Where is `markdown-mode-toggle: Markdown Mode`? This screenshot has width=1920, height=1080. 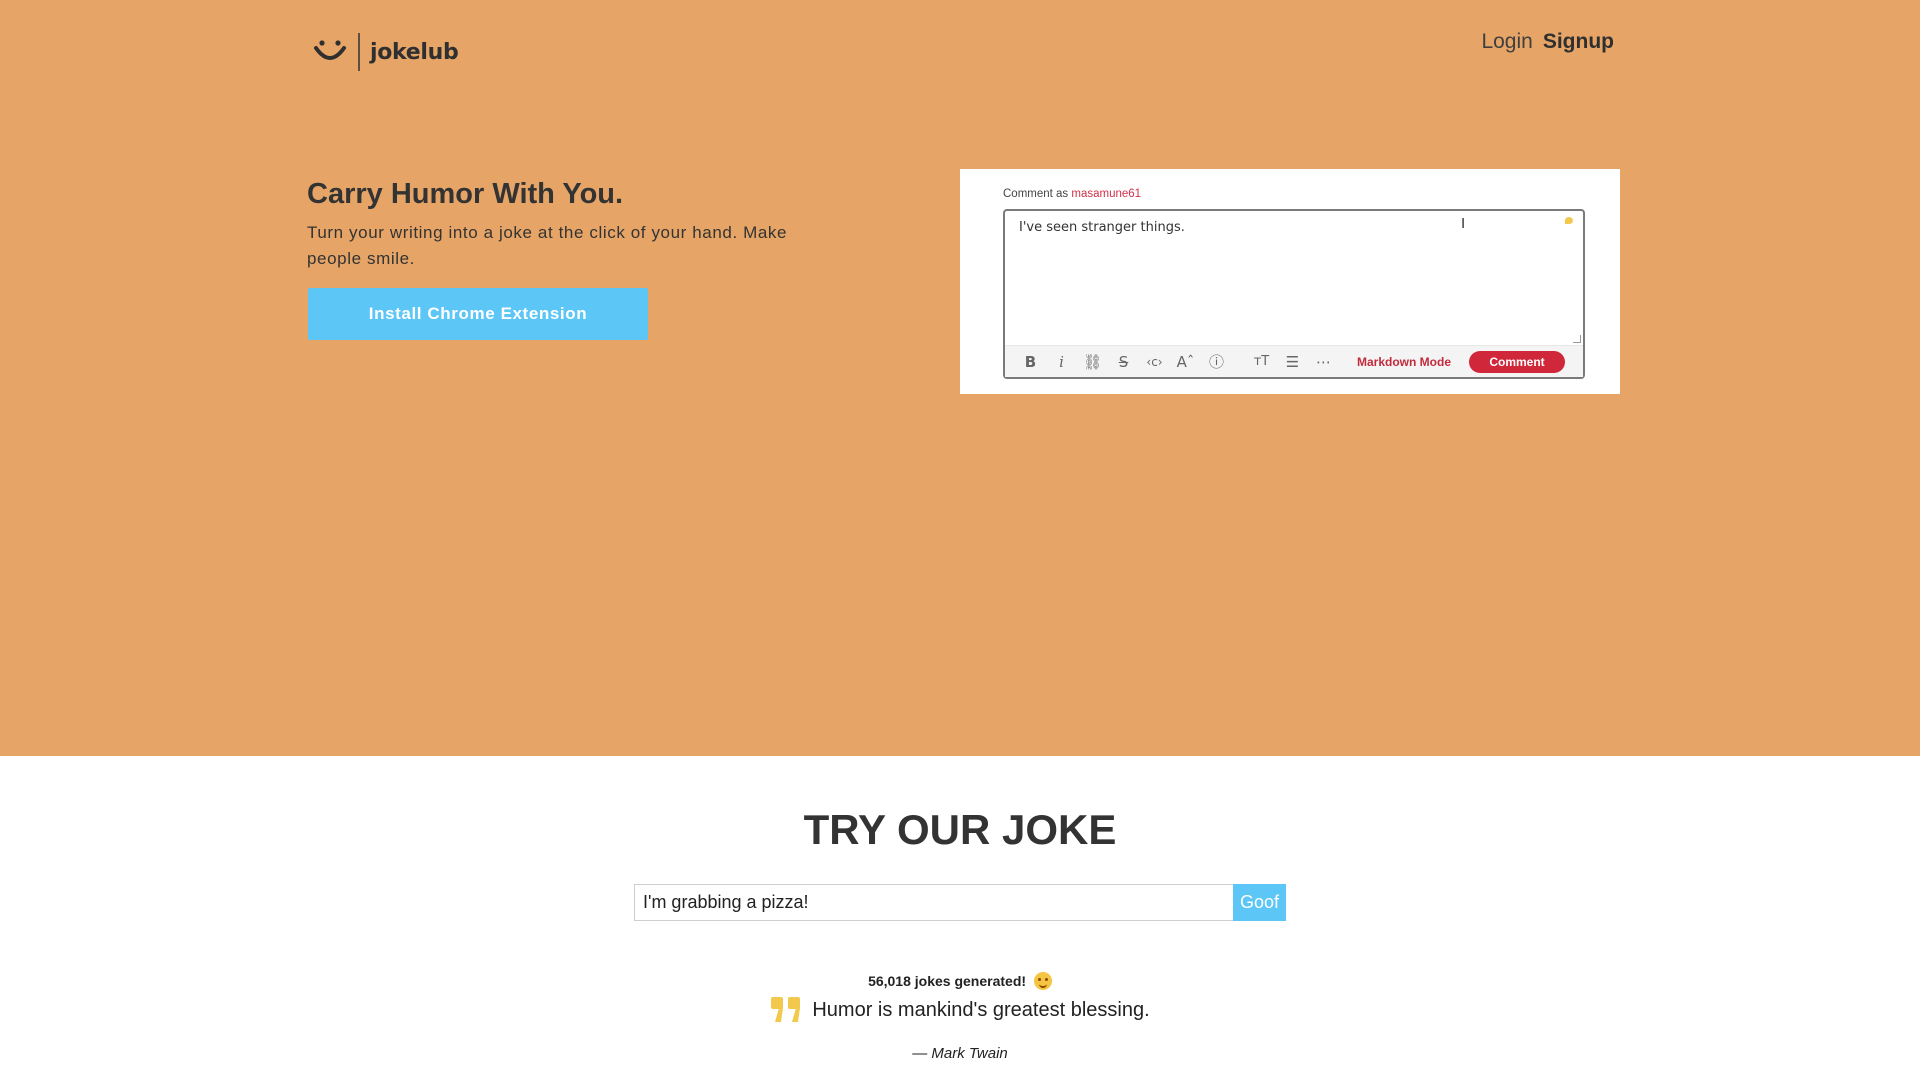 markdown-mode-toggle: Markdown Mode is located at coordinates (1404, 361).